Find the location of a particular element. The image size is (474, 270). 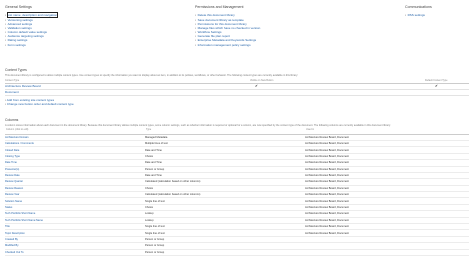

general-settings-heading: General Settings is located at coordinates (18, 7).